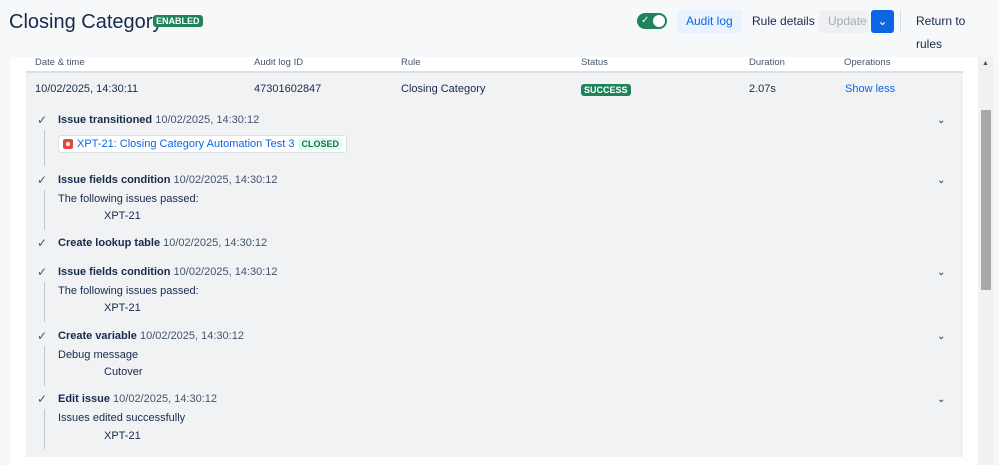 This screenshot has height=465, width=999. What do you see at coordinates (97, 336) in the screenshot?
I see `step-title: Create variable` at bounding box center [97, 336].